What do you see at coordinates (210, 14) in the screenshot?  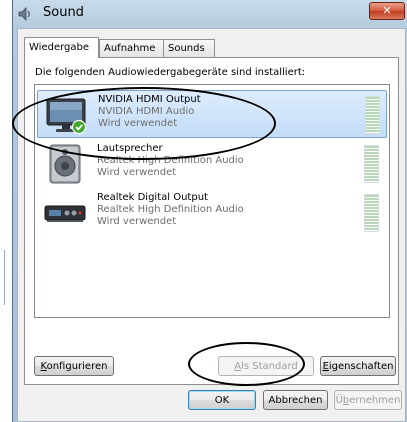 I see `title-bar: Sound ✕` at bounding box center [210, 14].